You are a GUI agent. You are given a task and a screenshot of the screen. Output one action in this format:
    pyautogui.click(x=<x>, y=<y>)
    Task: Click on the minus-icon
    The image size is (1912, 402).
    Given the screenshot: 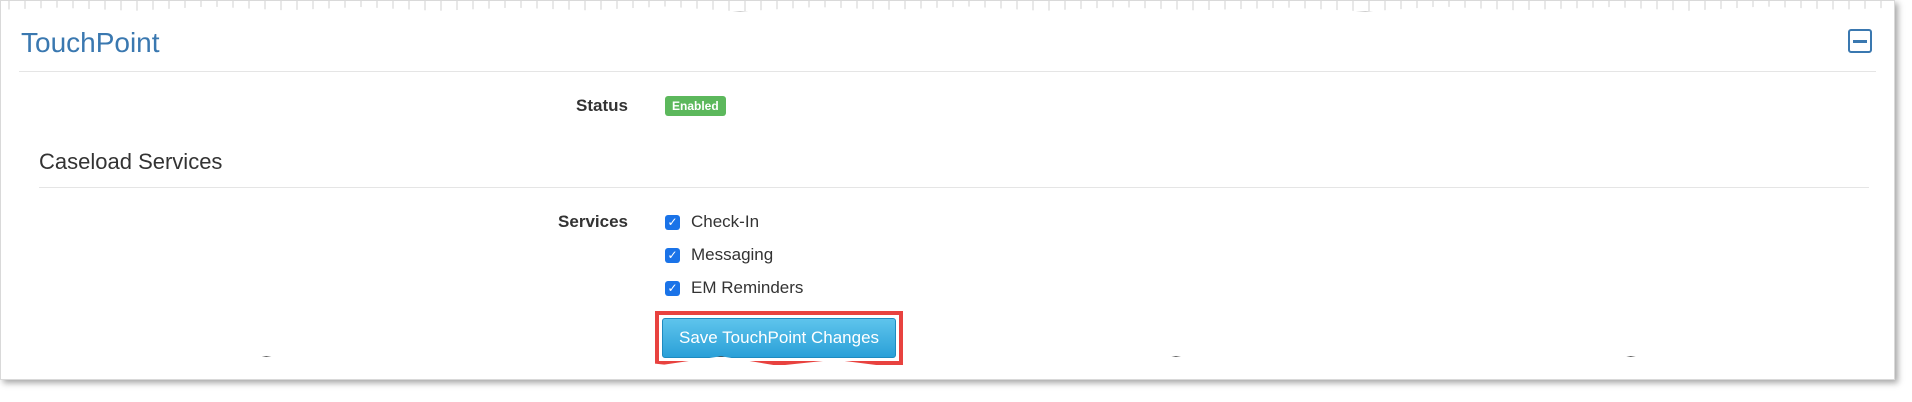 What is the action you would take?
    pyautogui.click(x=1860, y=41)
    